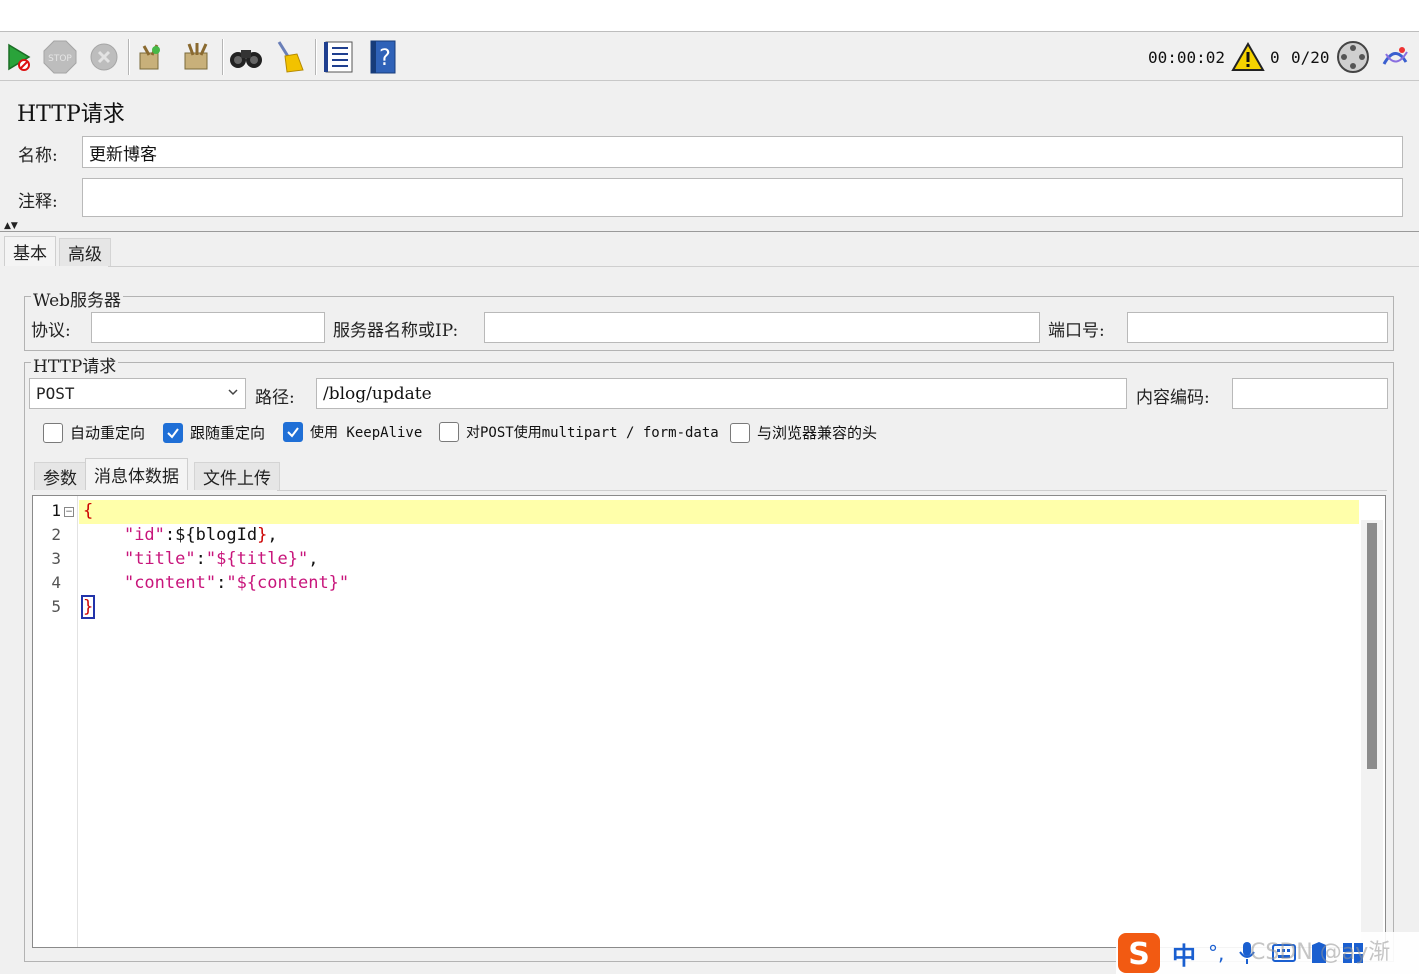 Image resolution: width=1419 pixels, height=974 pixels. I want to click on current-line-highlight, so click(719, 512).